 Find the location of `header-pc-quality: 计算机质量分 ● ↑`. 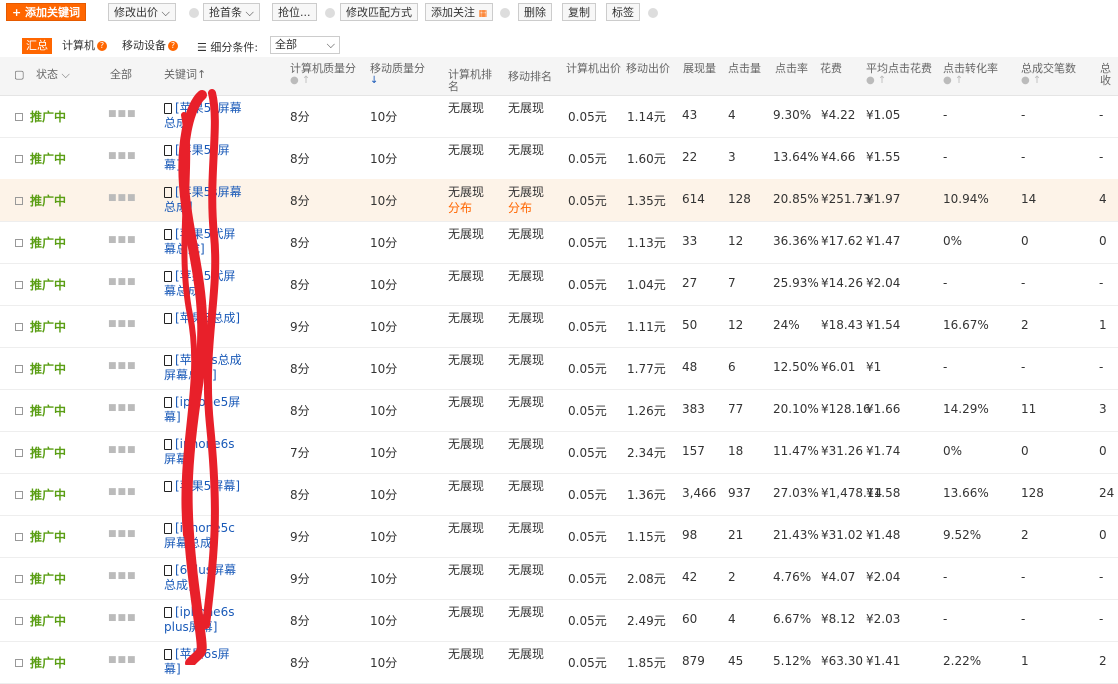

header-pc-quality: 计算机质量分 ● ↑ is located at coordinates (323, 75).